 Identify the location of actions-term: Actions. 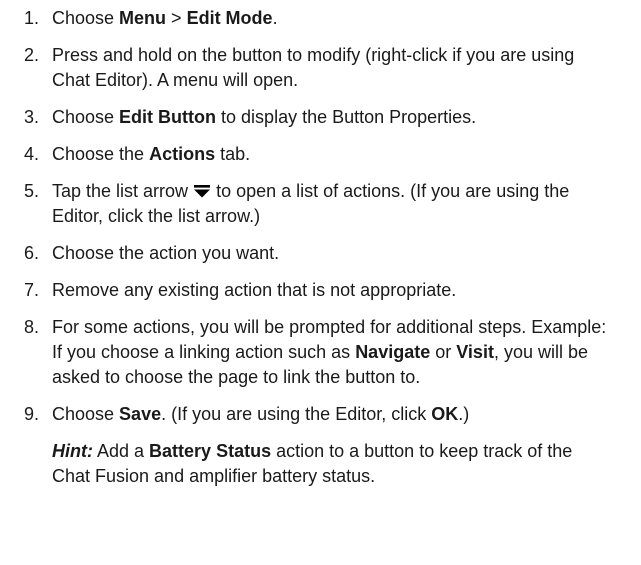
(182, 154).